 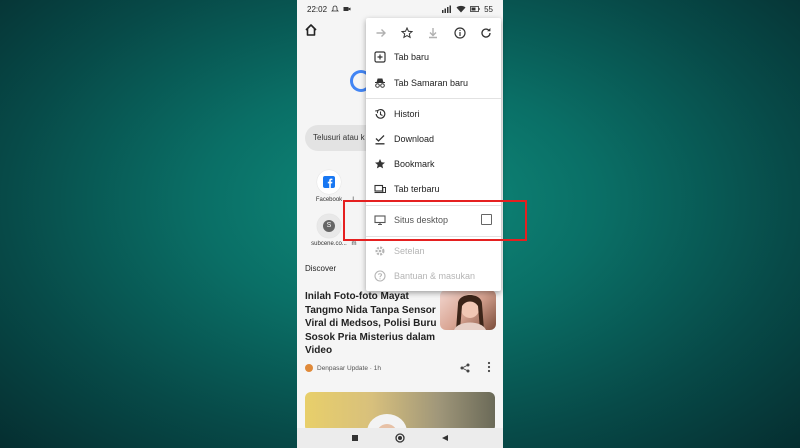 What do you see at coordinates (355, 438) in the screenshot?
I see `recents-icon` at bounding box center [355, 438].